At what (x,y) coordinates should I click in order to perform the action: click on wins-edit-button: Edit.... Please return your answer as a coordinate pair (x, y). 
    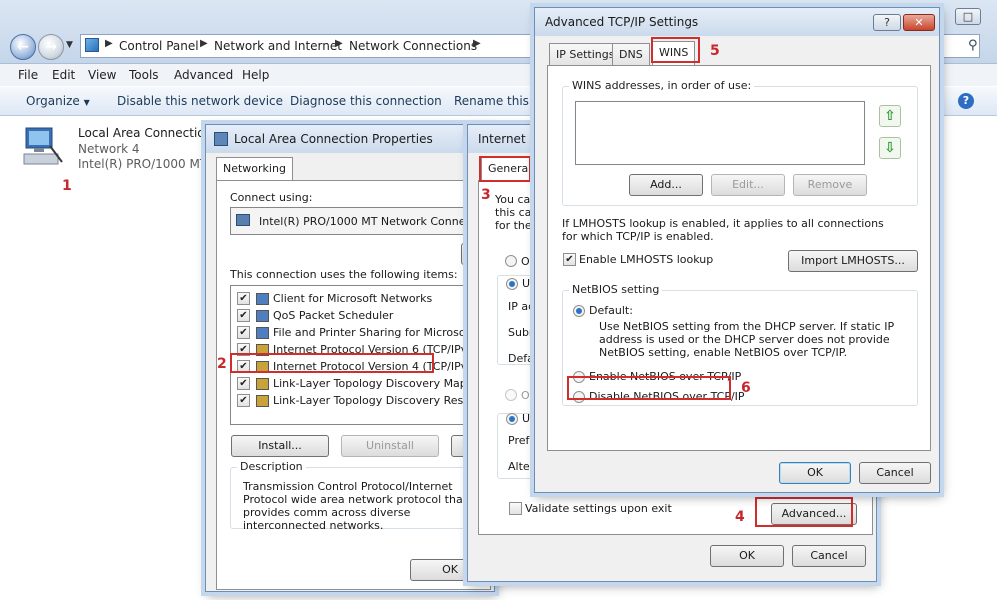
    Looking at the image, I should click on (748, 185).